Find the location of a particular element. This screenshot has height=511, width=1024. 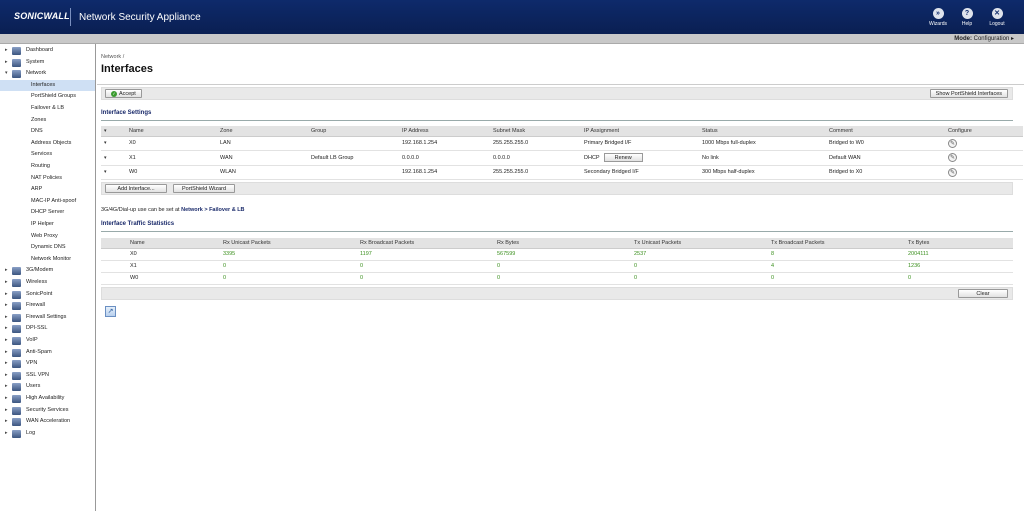

show-portshield-button: Show PortShield Interfaces is located at coordinates (968, 93).